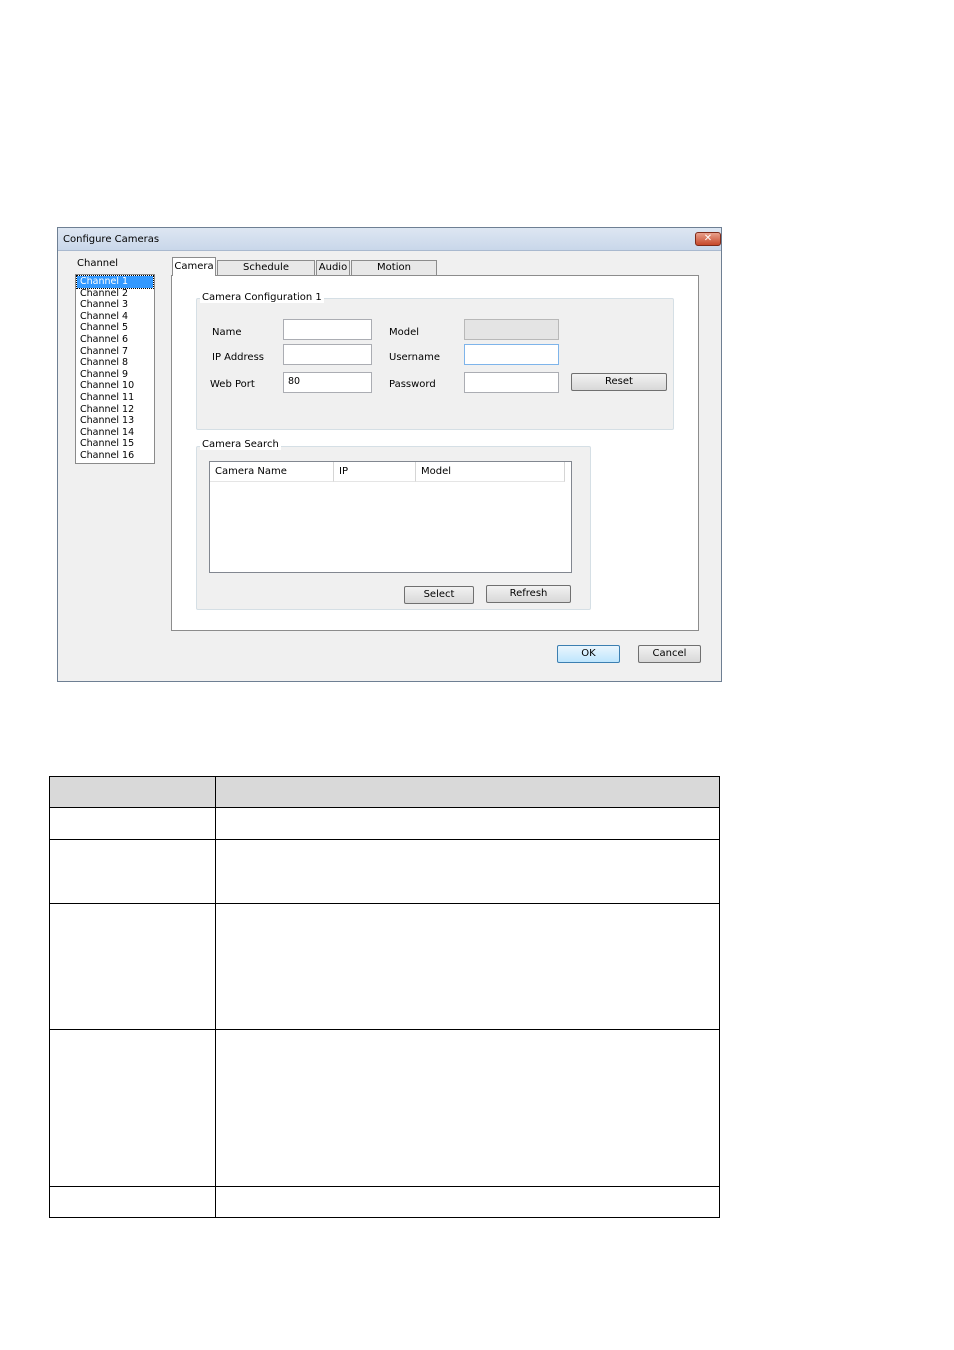 This screenshot has height=1350, width=954. Describe the element at coordinates (227, 332) in the screenshot. I see `name-label: Name` at that location.